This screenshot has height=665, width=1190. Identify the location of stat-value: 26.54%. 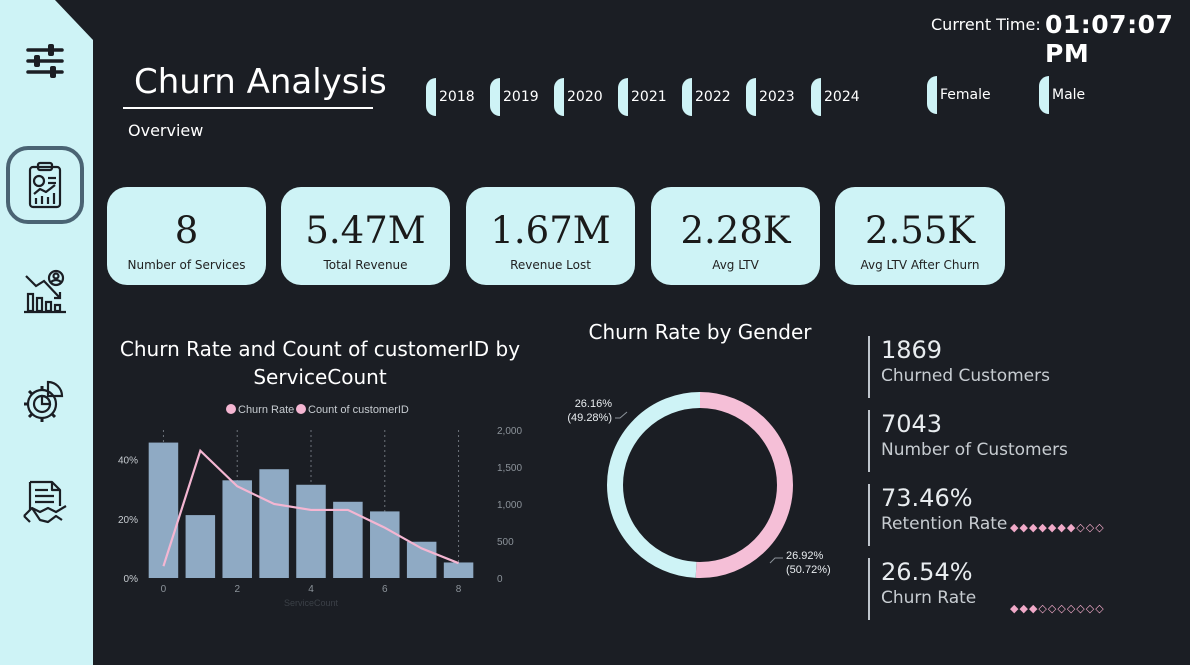
(927, 572).